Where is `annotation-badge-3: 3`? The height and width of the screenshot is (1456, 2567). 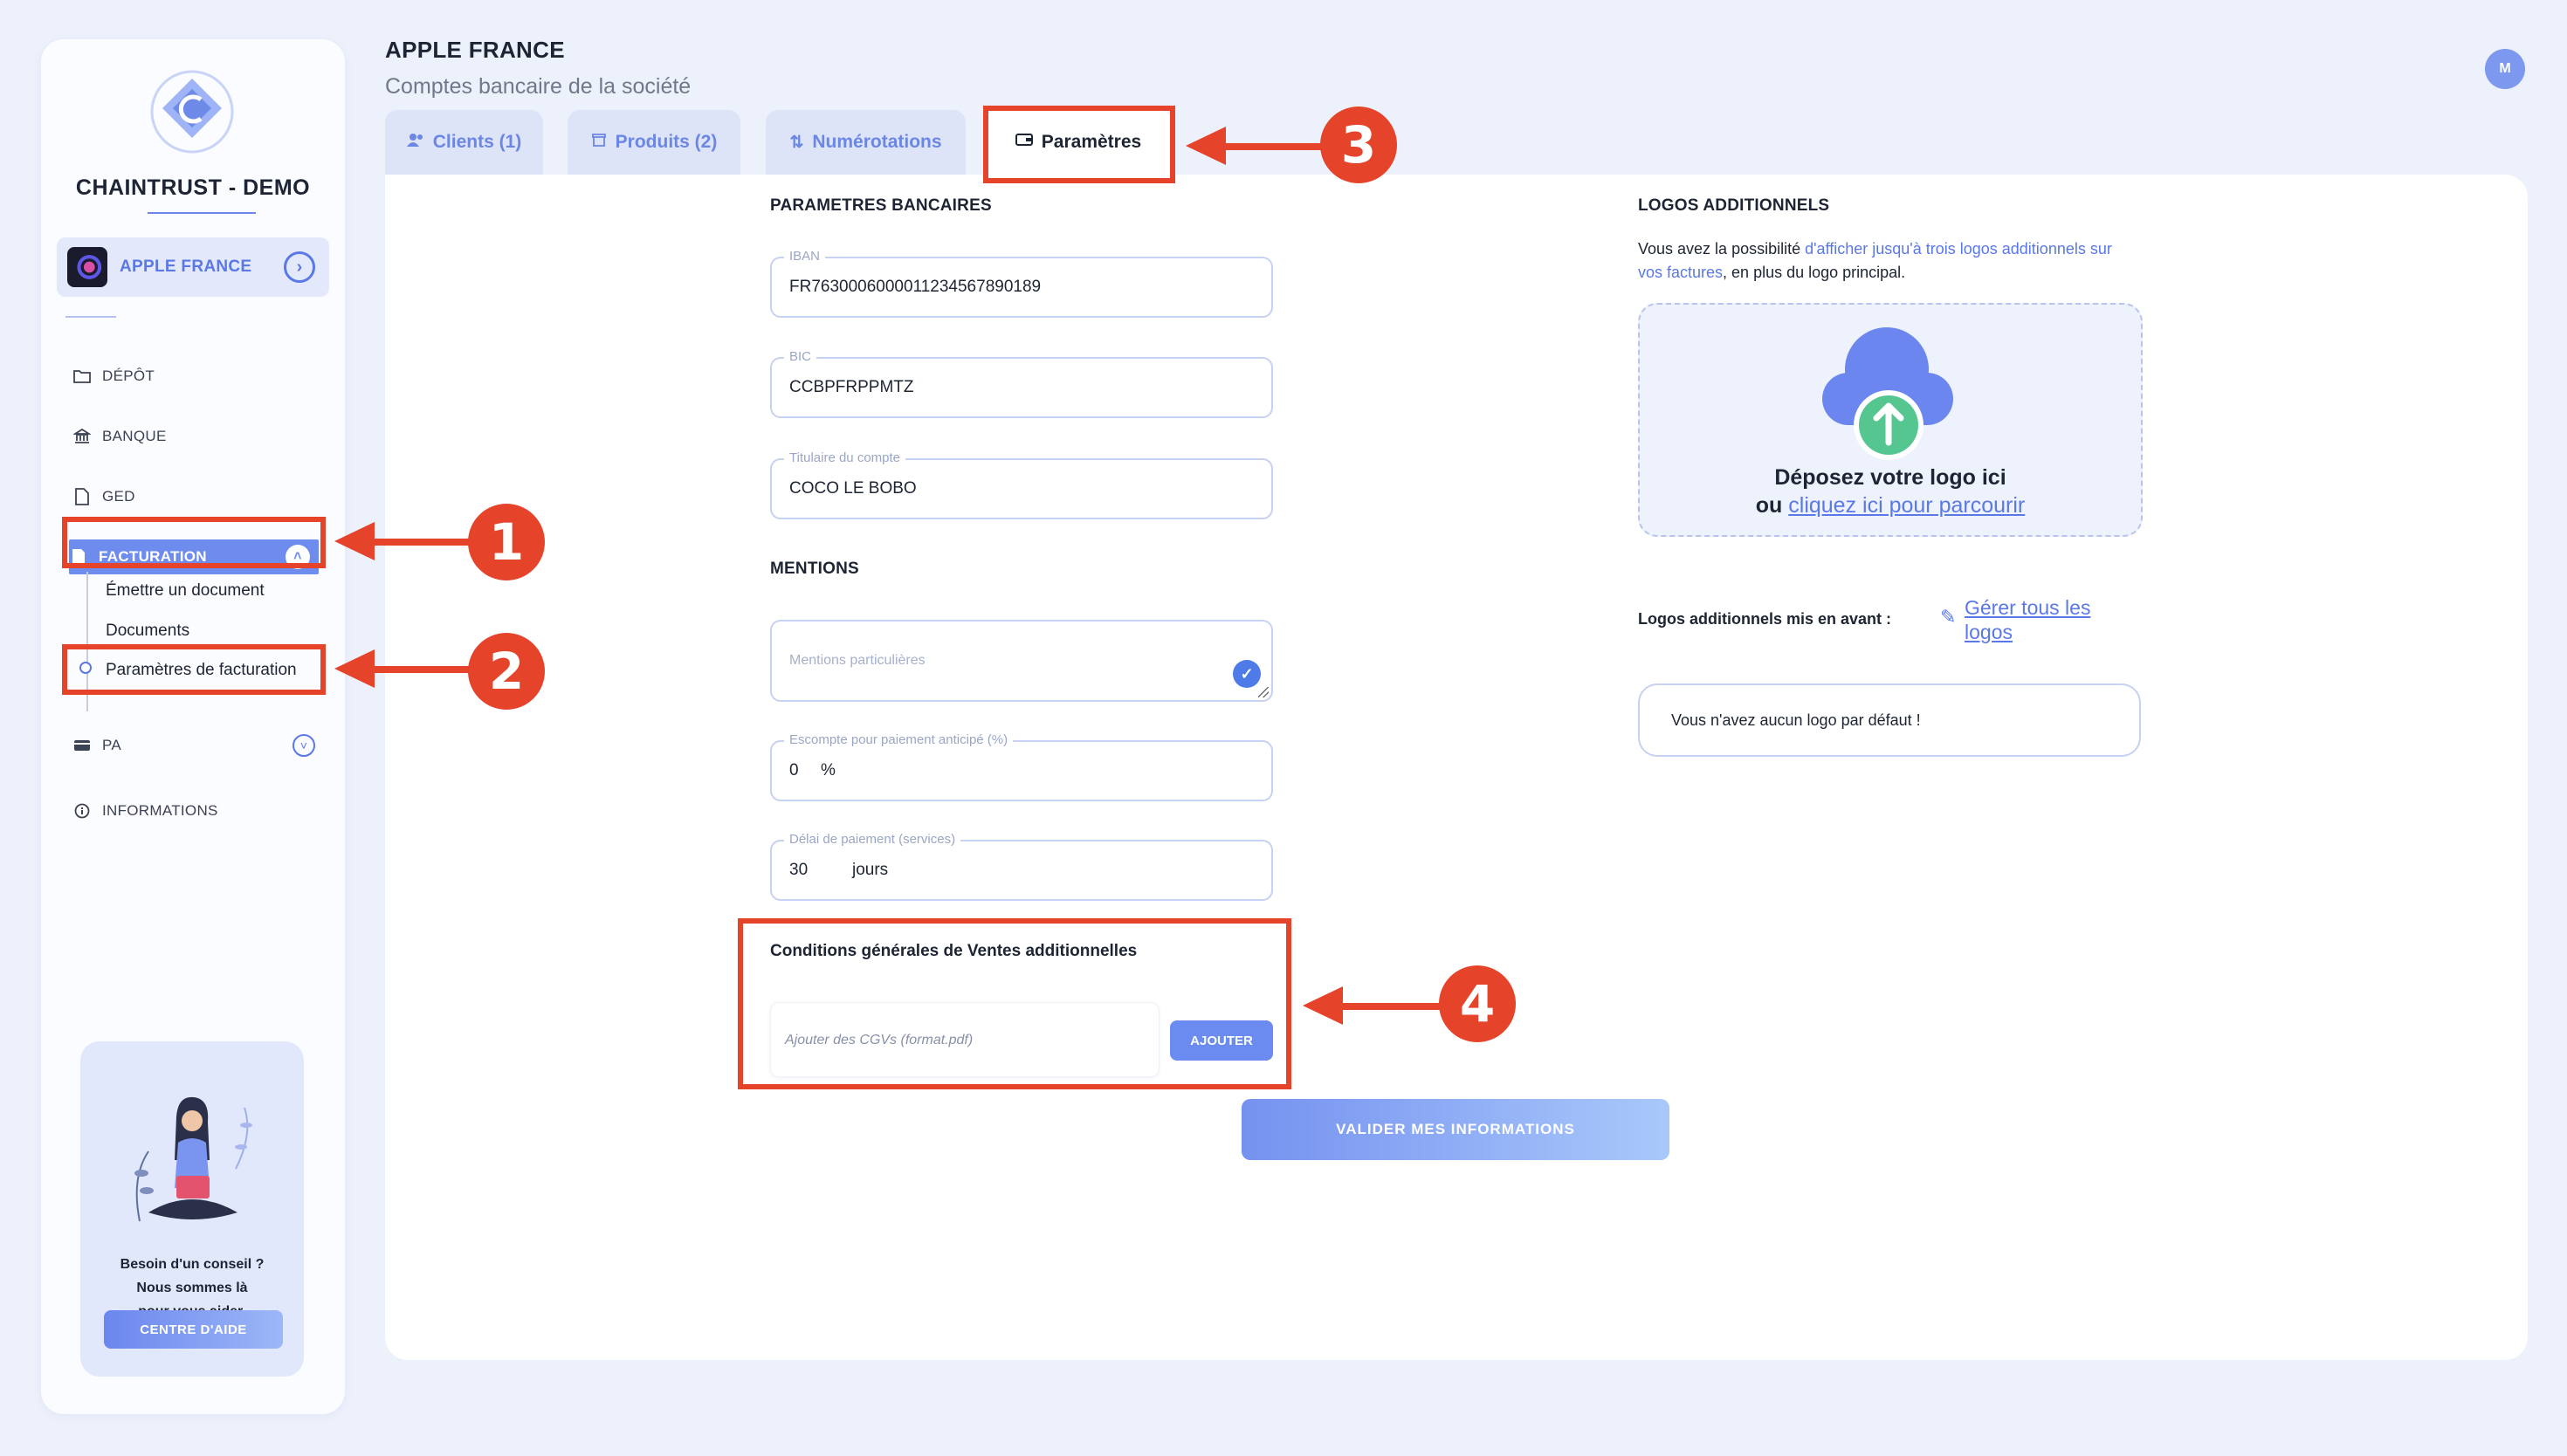
annotation-badge-3: 3 is located at coordinates (1358, 144).